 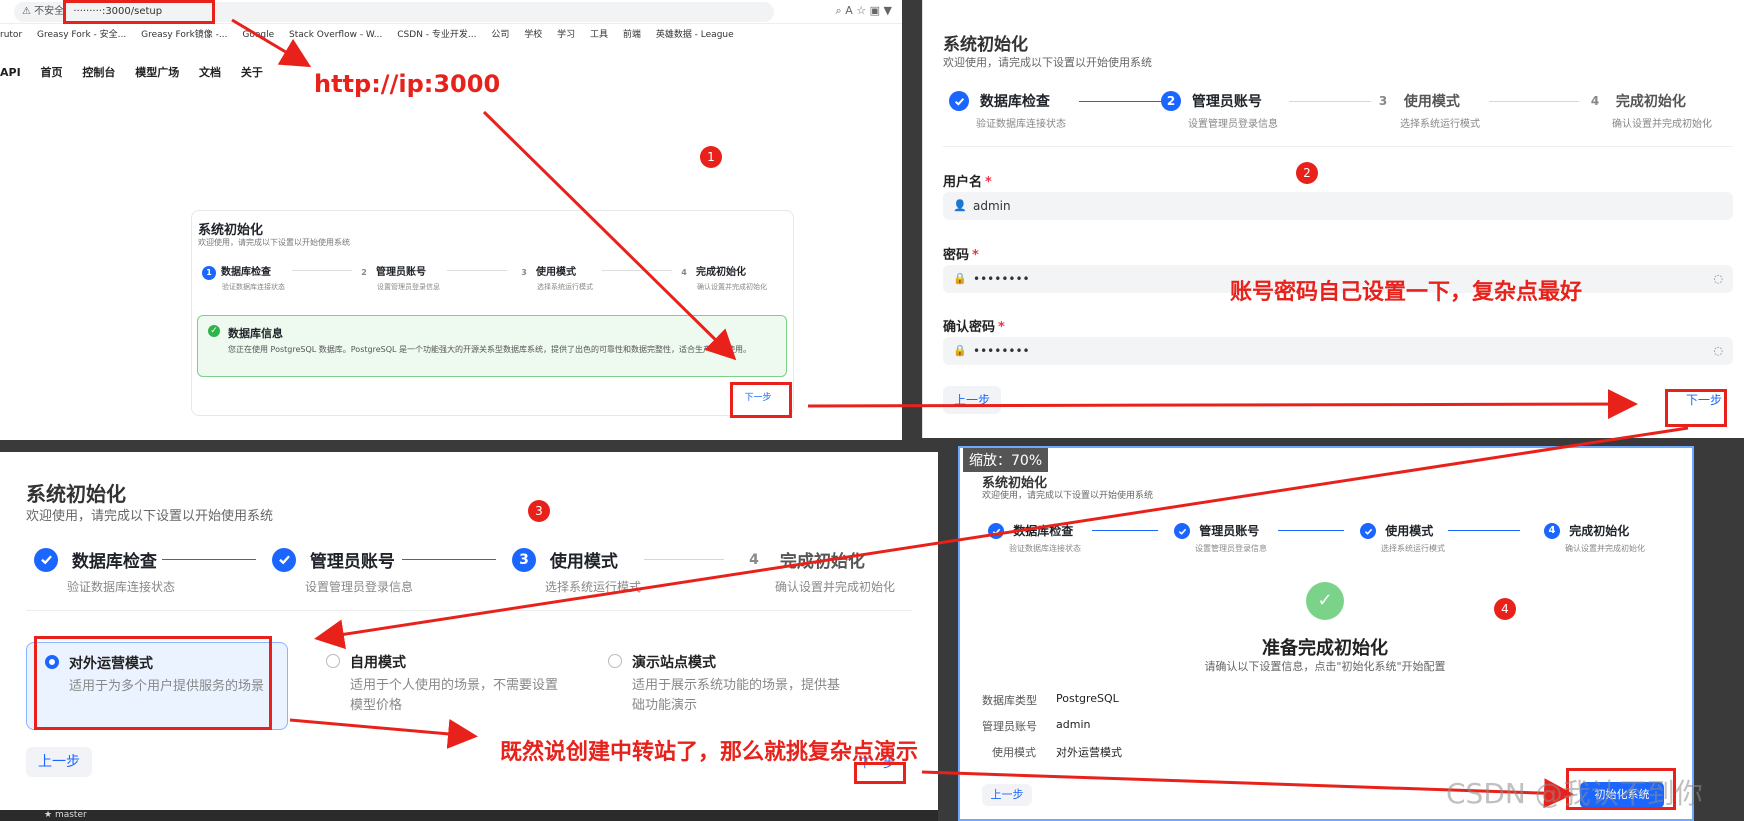 I want to click on site-nav: API 首页 控制台 模型广场 文档 关于, so click(x=139, y=72).